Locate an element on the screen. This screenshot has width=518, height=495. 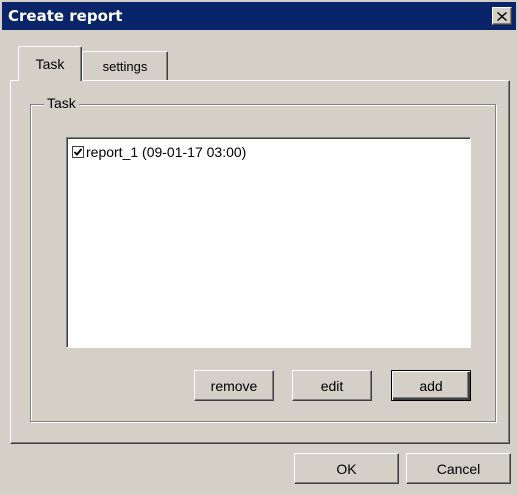
task-checkbox is located at coordinates (78, 152).